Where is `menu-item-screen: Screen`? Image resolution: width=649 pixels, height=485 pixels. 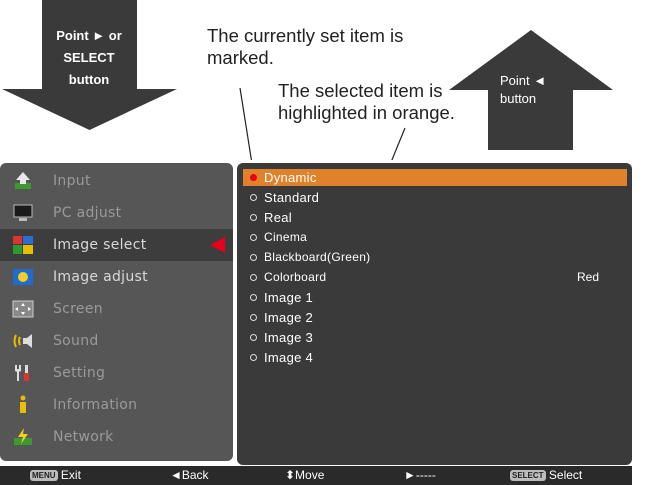
menu-item-screen: Screen is located at coordinates (116, 309).